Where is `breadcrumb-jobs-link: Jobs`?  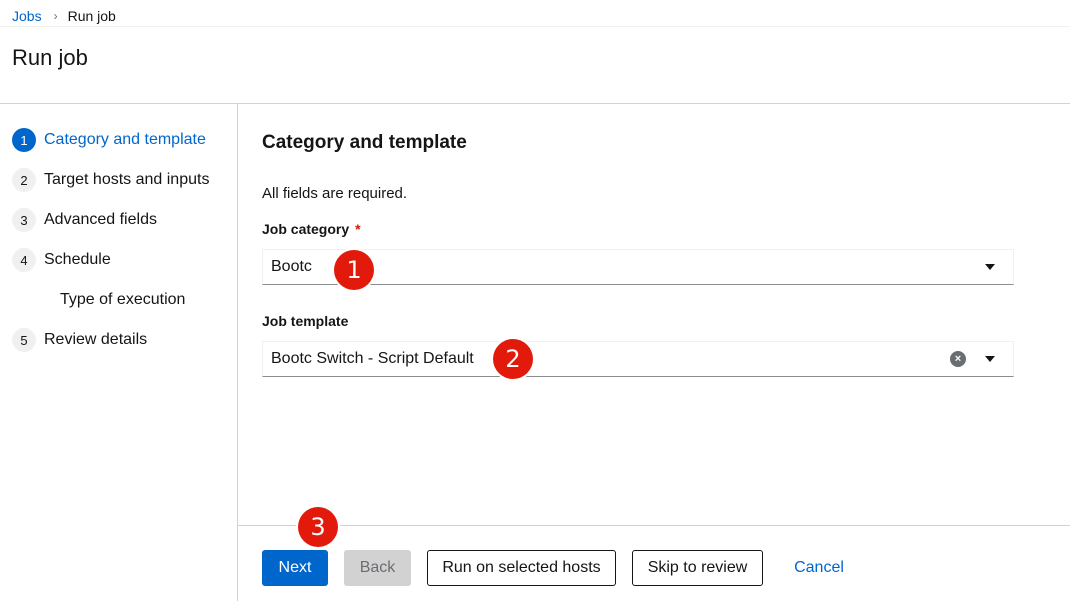
breadcrumb-jobs-link: Jobs is located at coordinates (27, 16).